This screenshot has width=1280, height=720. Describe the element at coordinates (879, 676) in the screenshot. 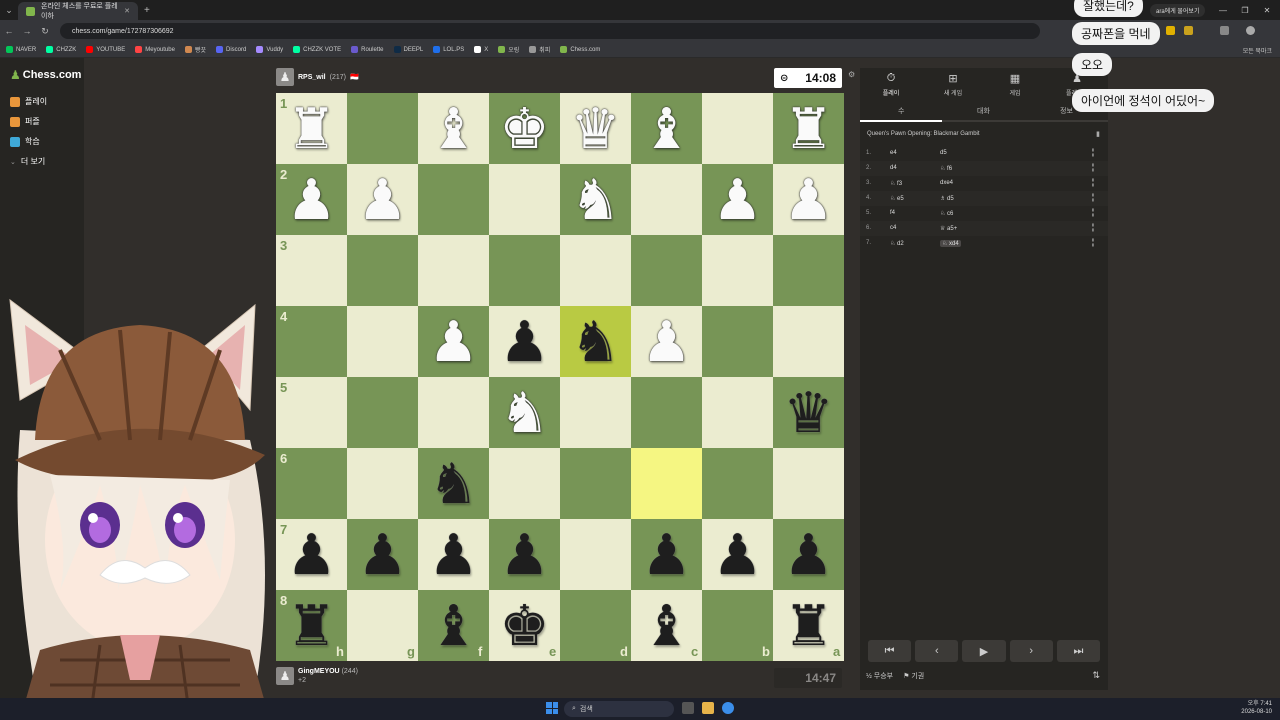

I see `draw-button: ½ 무승부` at that location.